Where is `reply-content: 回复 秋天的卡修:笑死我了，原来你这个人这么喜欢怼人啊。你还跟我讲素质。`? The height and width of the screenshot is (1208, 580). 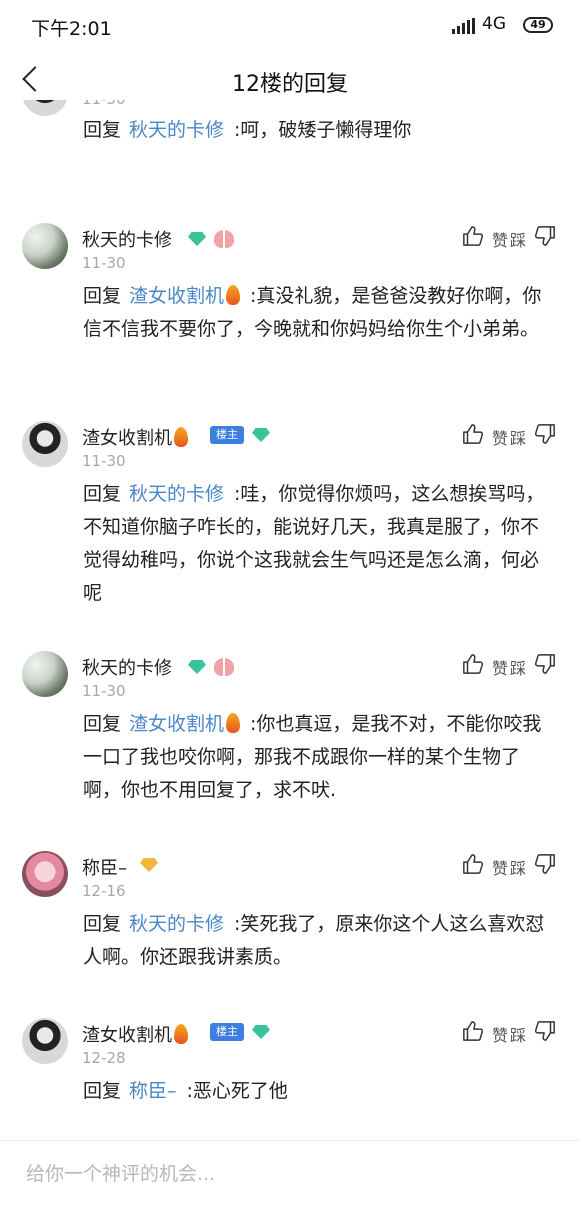 reply-content: 回复 秋天的卡修:笑死我了，原来你这个人这么喜欢怼人啊。你还跟我讲素质。 is located at coordinates (318, 941).